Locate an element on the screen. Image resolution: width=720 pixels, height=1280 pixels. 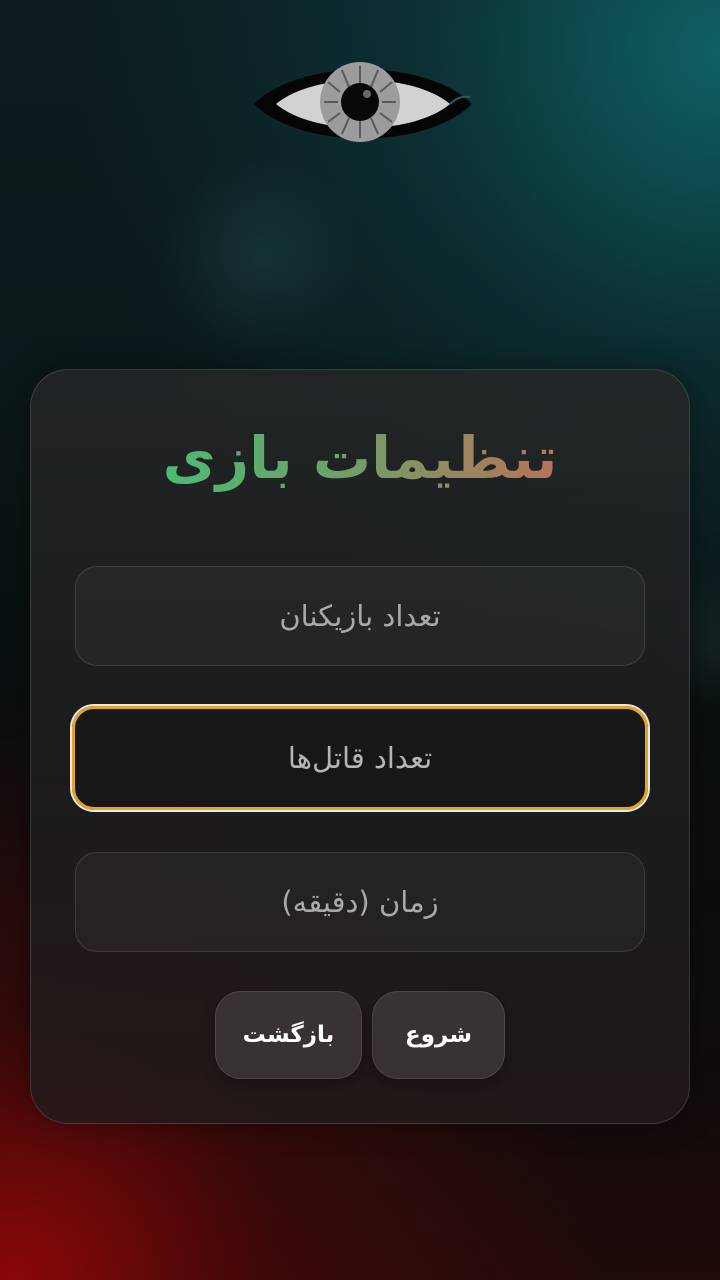
page-title: تنظیمات بازی is located at coordinates (360, 458).